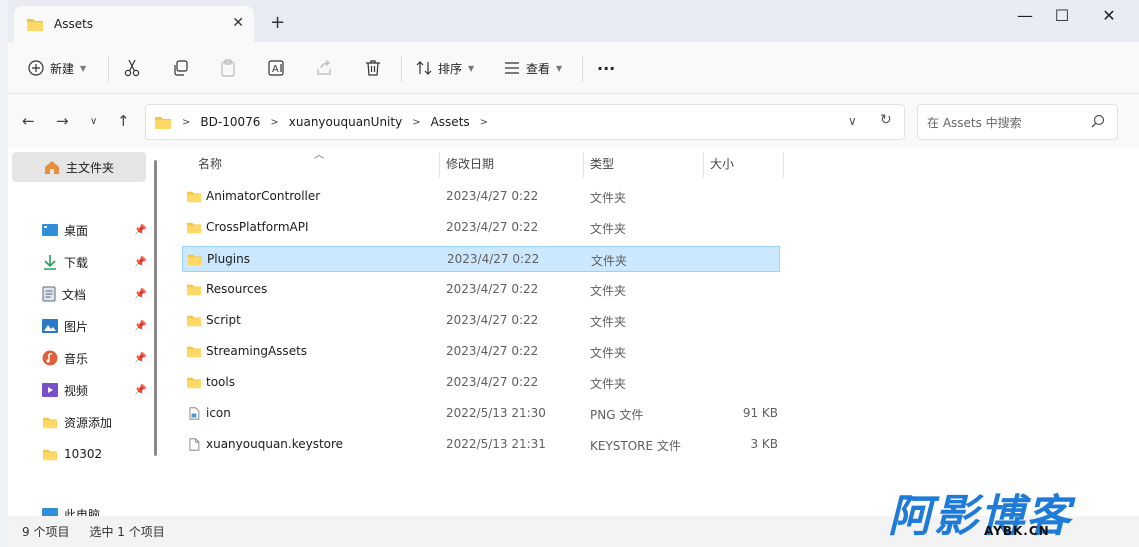 This screenshot has height=547, width=1139. What do you see at coordinates (155, 308) in the screenshot?
I see `sidebar-scrollbar` at bounding box center [155, 308].